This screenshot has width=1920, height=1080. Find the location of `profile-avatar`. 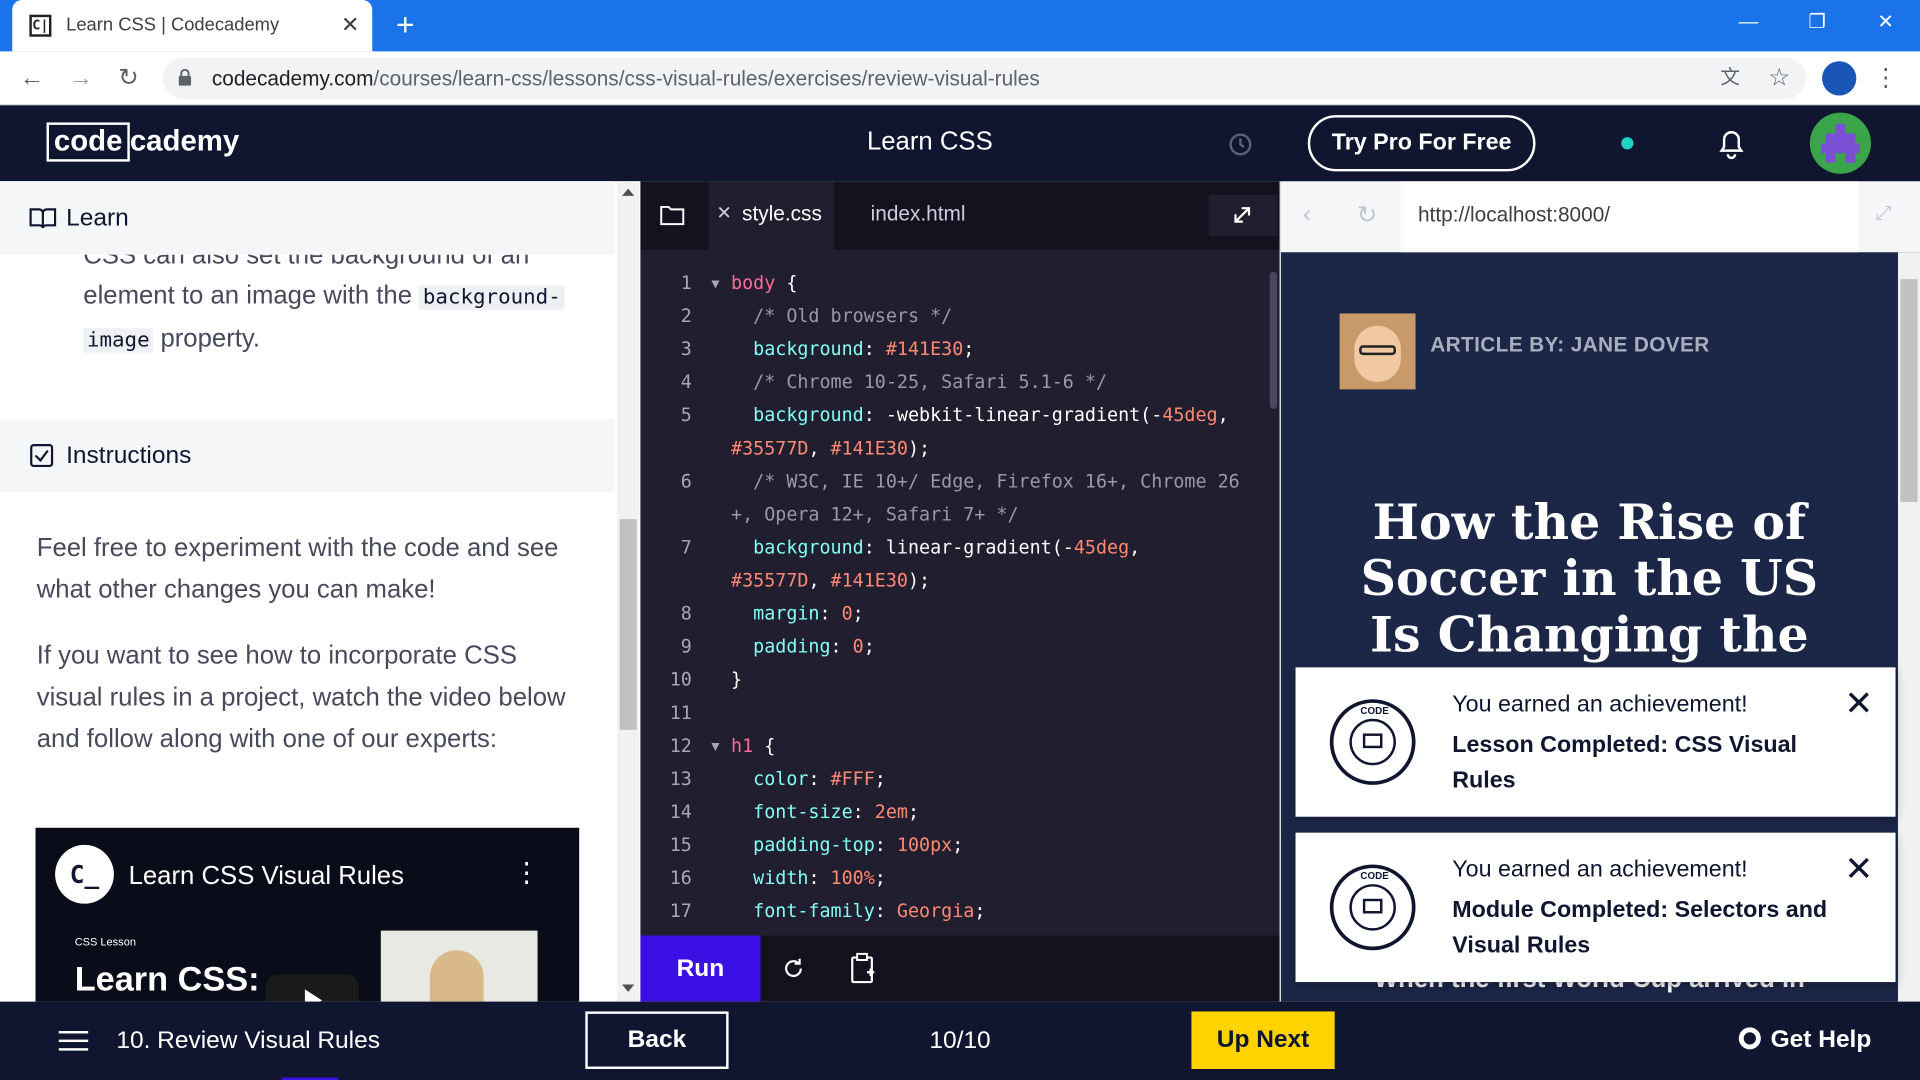

profile-avatar is located at coordinates (1839, 78).